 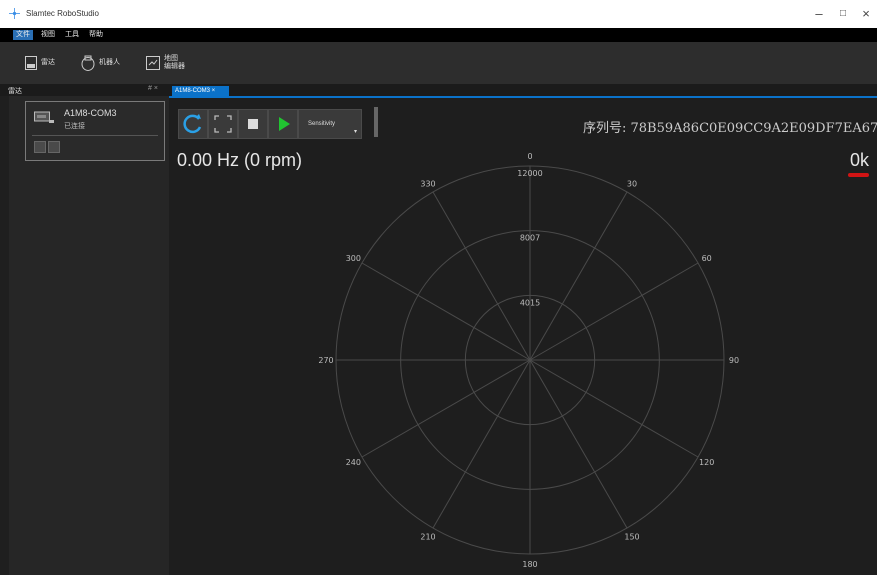 What do you see at coordinates (707, 258) in the screenshot?
I see `radar-angle-label: 60` at bounding box center [707, 258].